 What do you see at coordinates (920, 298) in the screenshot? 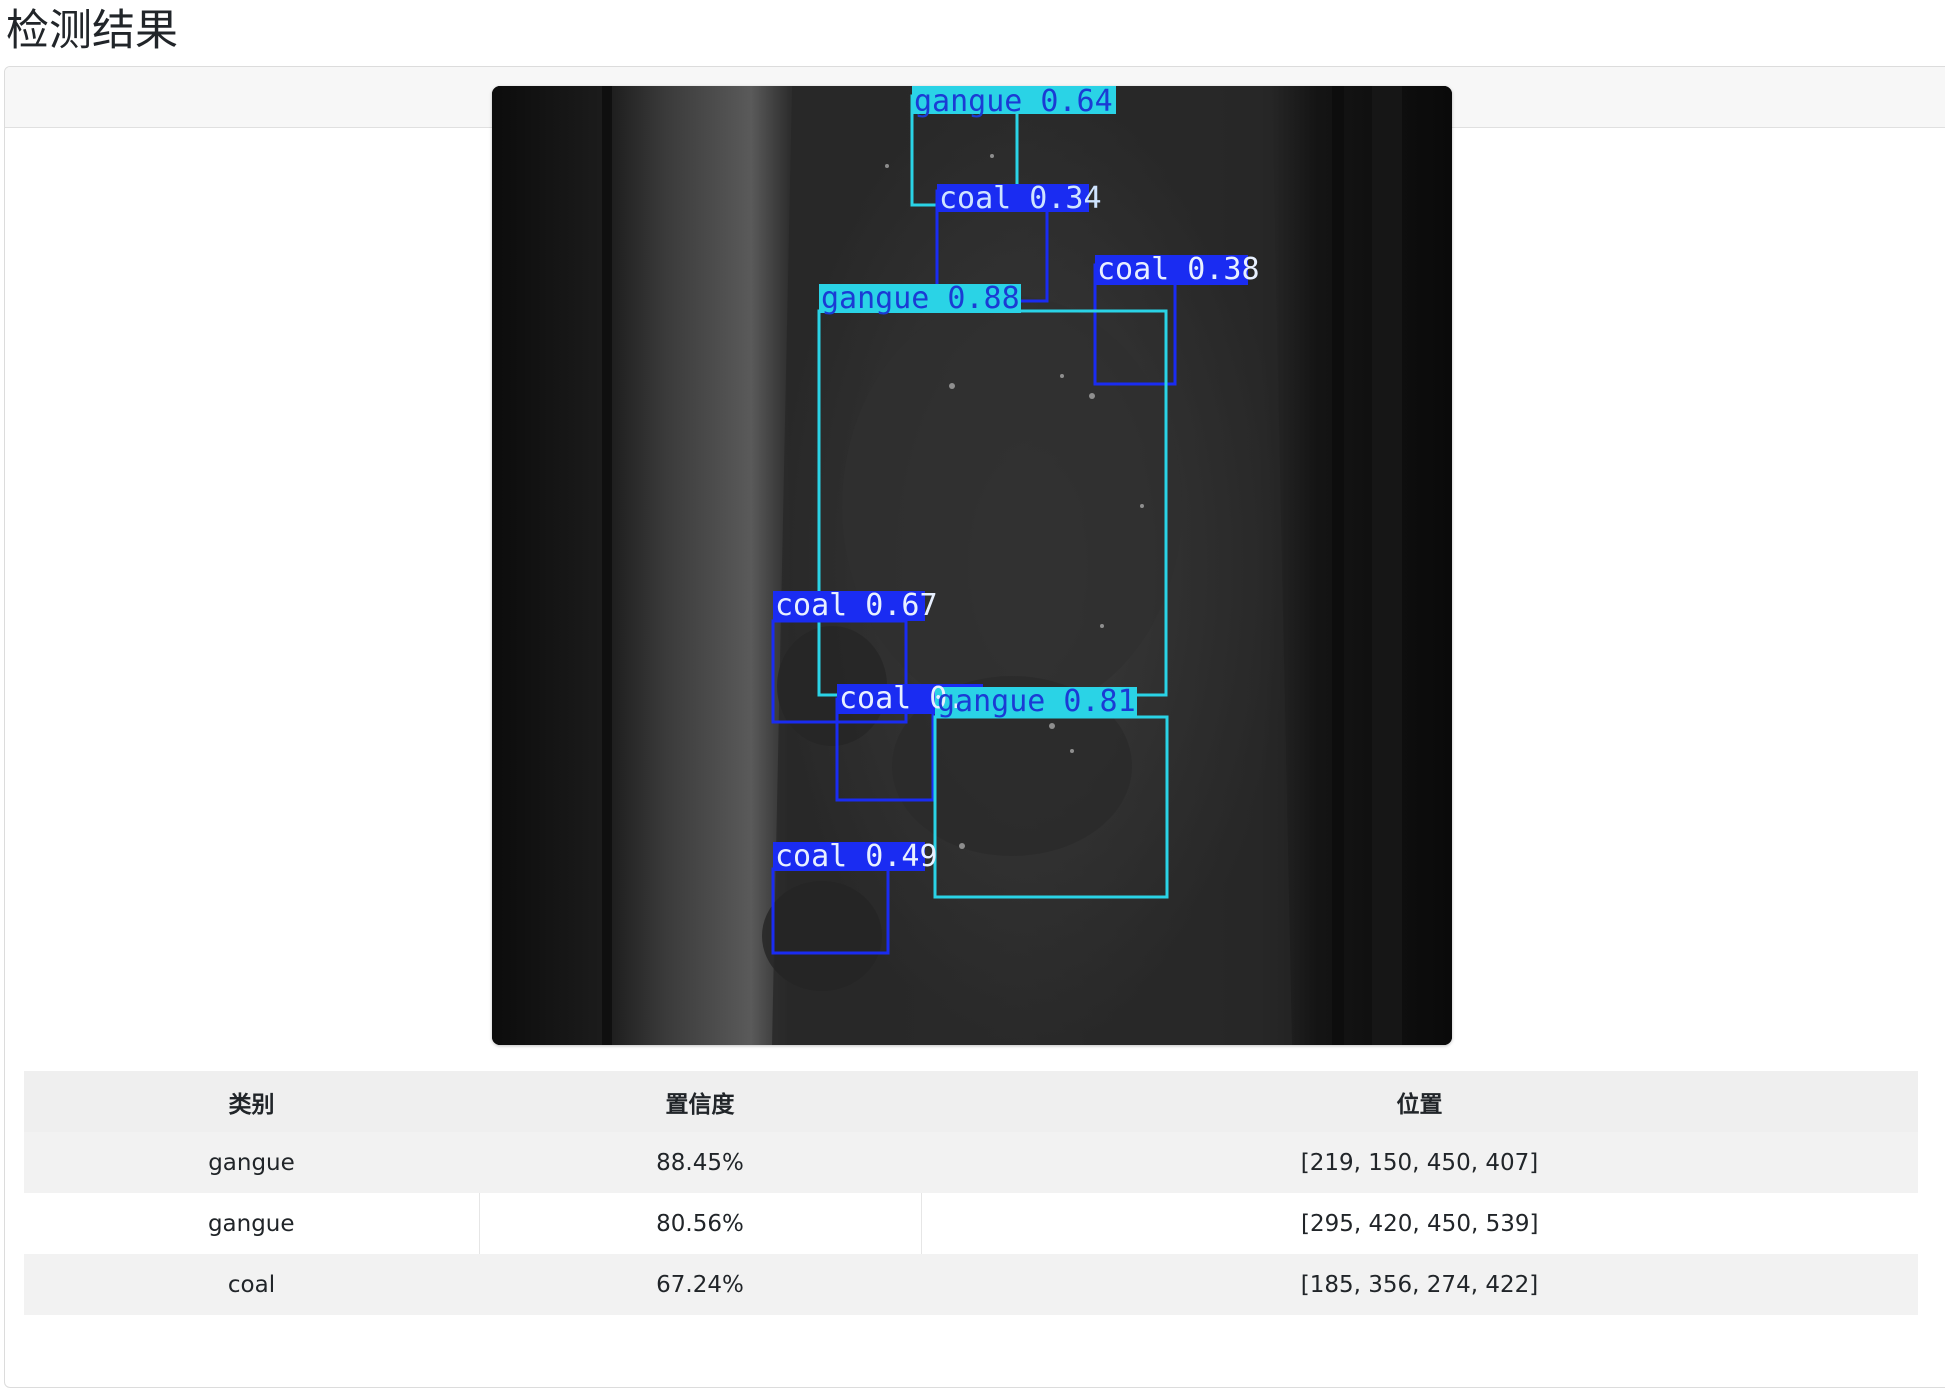
I see `box-label-gangue-088: gangue 0.88` at bounding box center [920, 298].